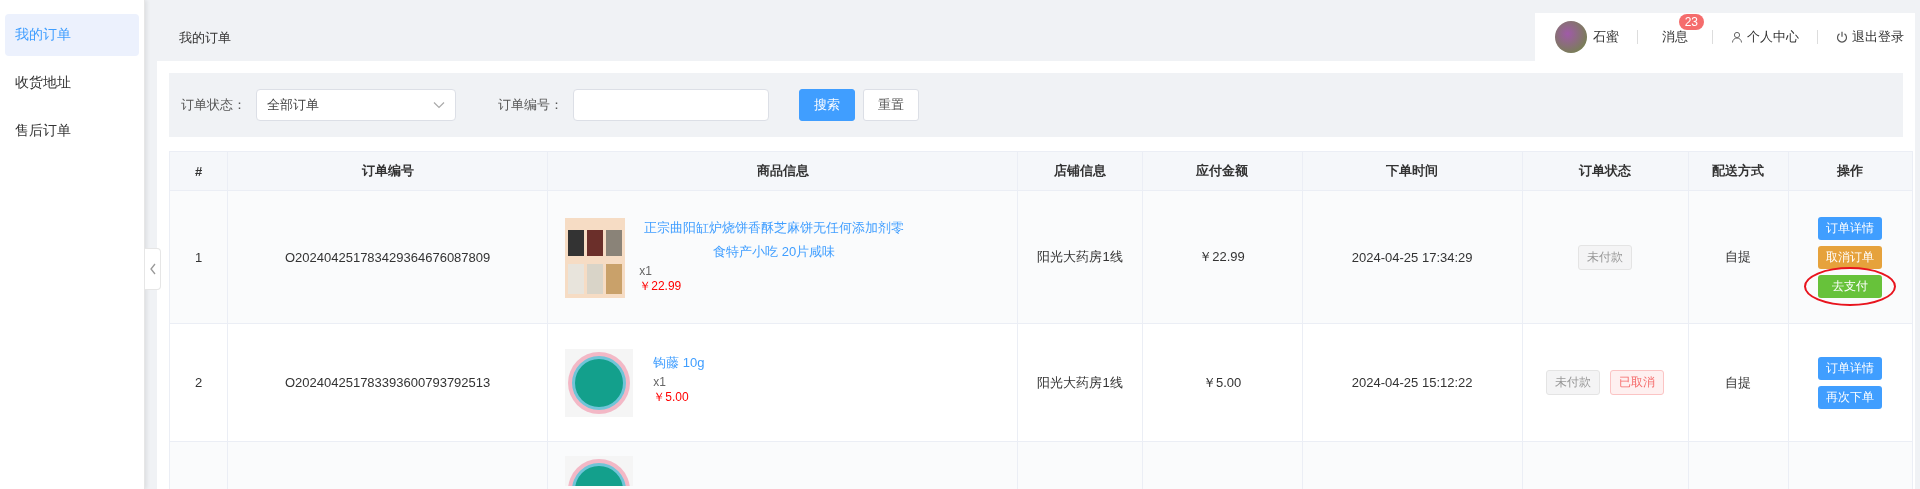  I want to click on collapse-handle, so click(153, 269).